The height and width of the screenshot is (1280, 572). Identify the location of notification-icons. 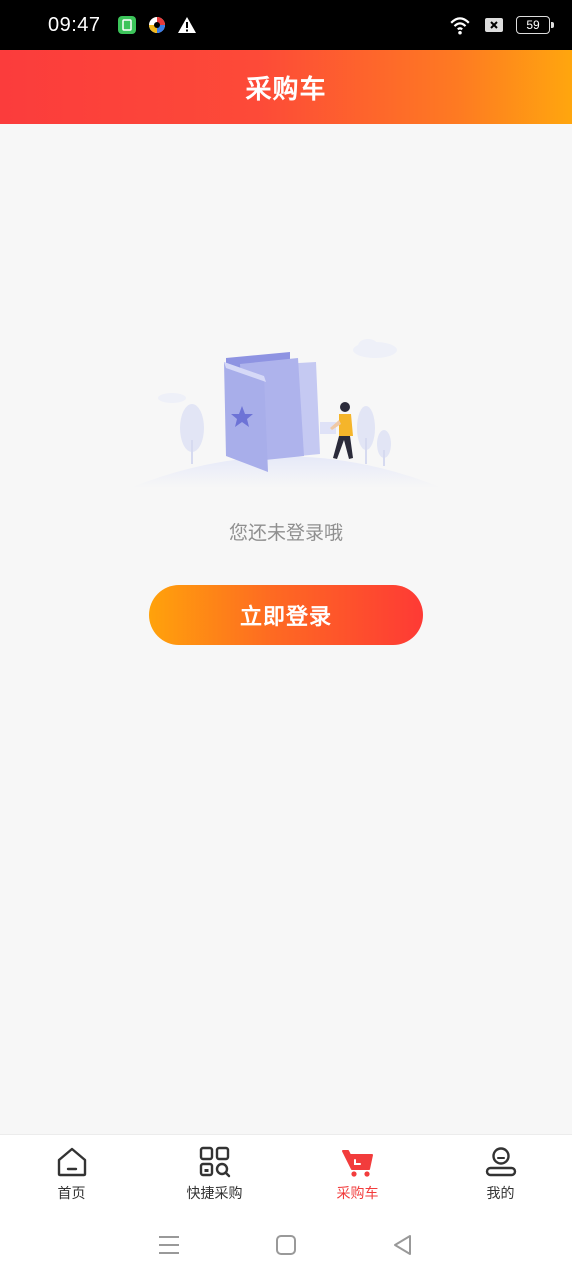
(157, 25).